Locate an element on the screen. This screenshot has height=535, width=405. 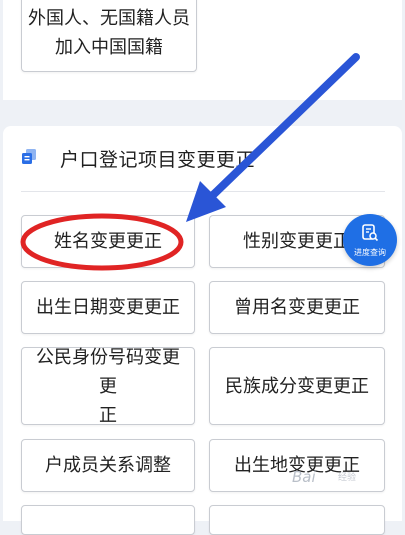
service-label: 姓名变更更正 is located at coordinates (108, 241).